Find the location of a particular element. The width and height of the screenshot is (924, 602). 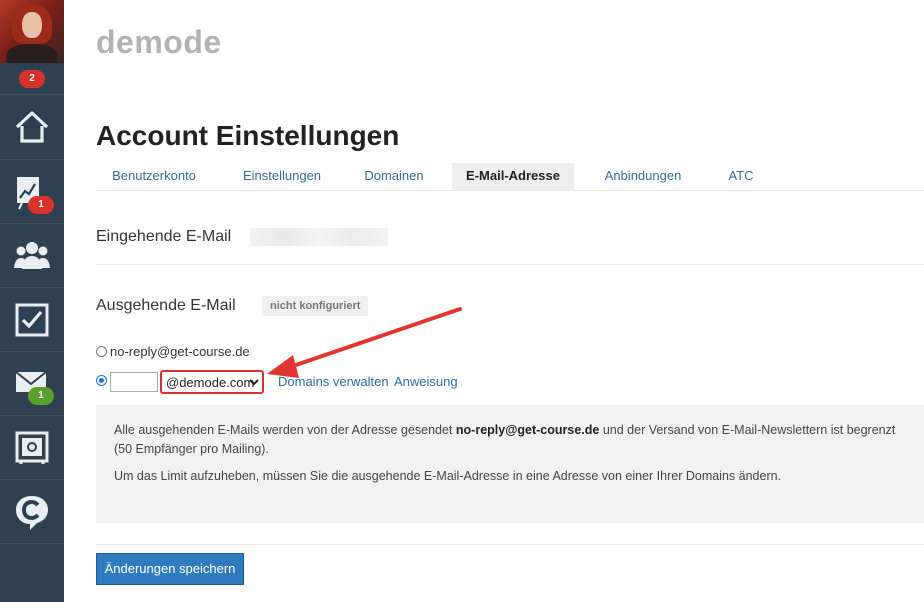

notification-badge: 2 is located at coordinates (32, 79).